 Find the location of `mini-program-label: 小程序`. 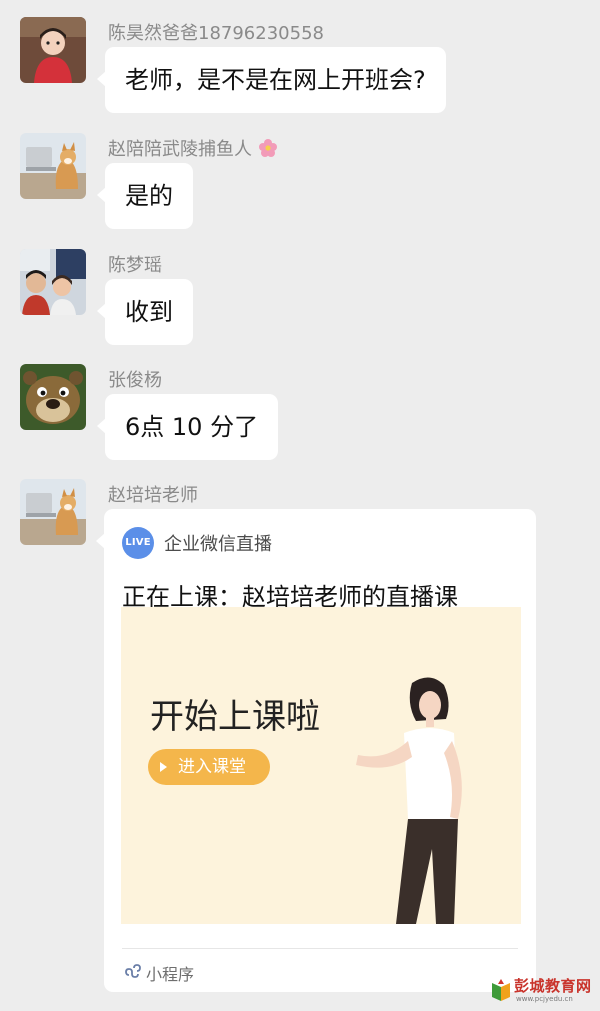

mini-program-label: 小程序 is located at coordinates (170, 974).